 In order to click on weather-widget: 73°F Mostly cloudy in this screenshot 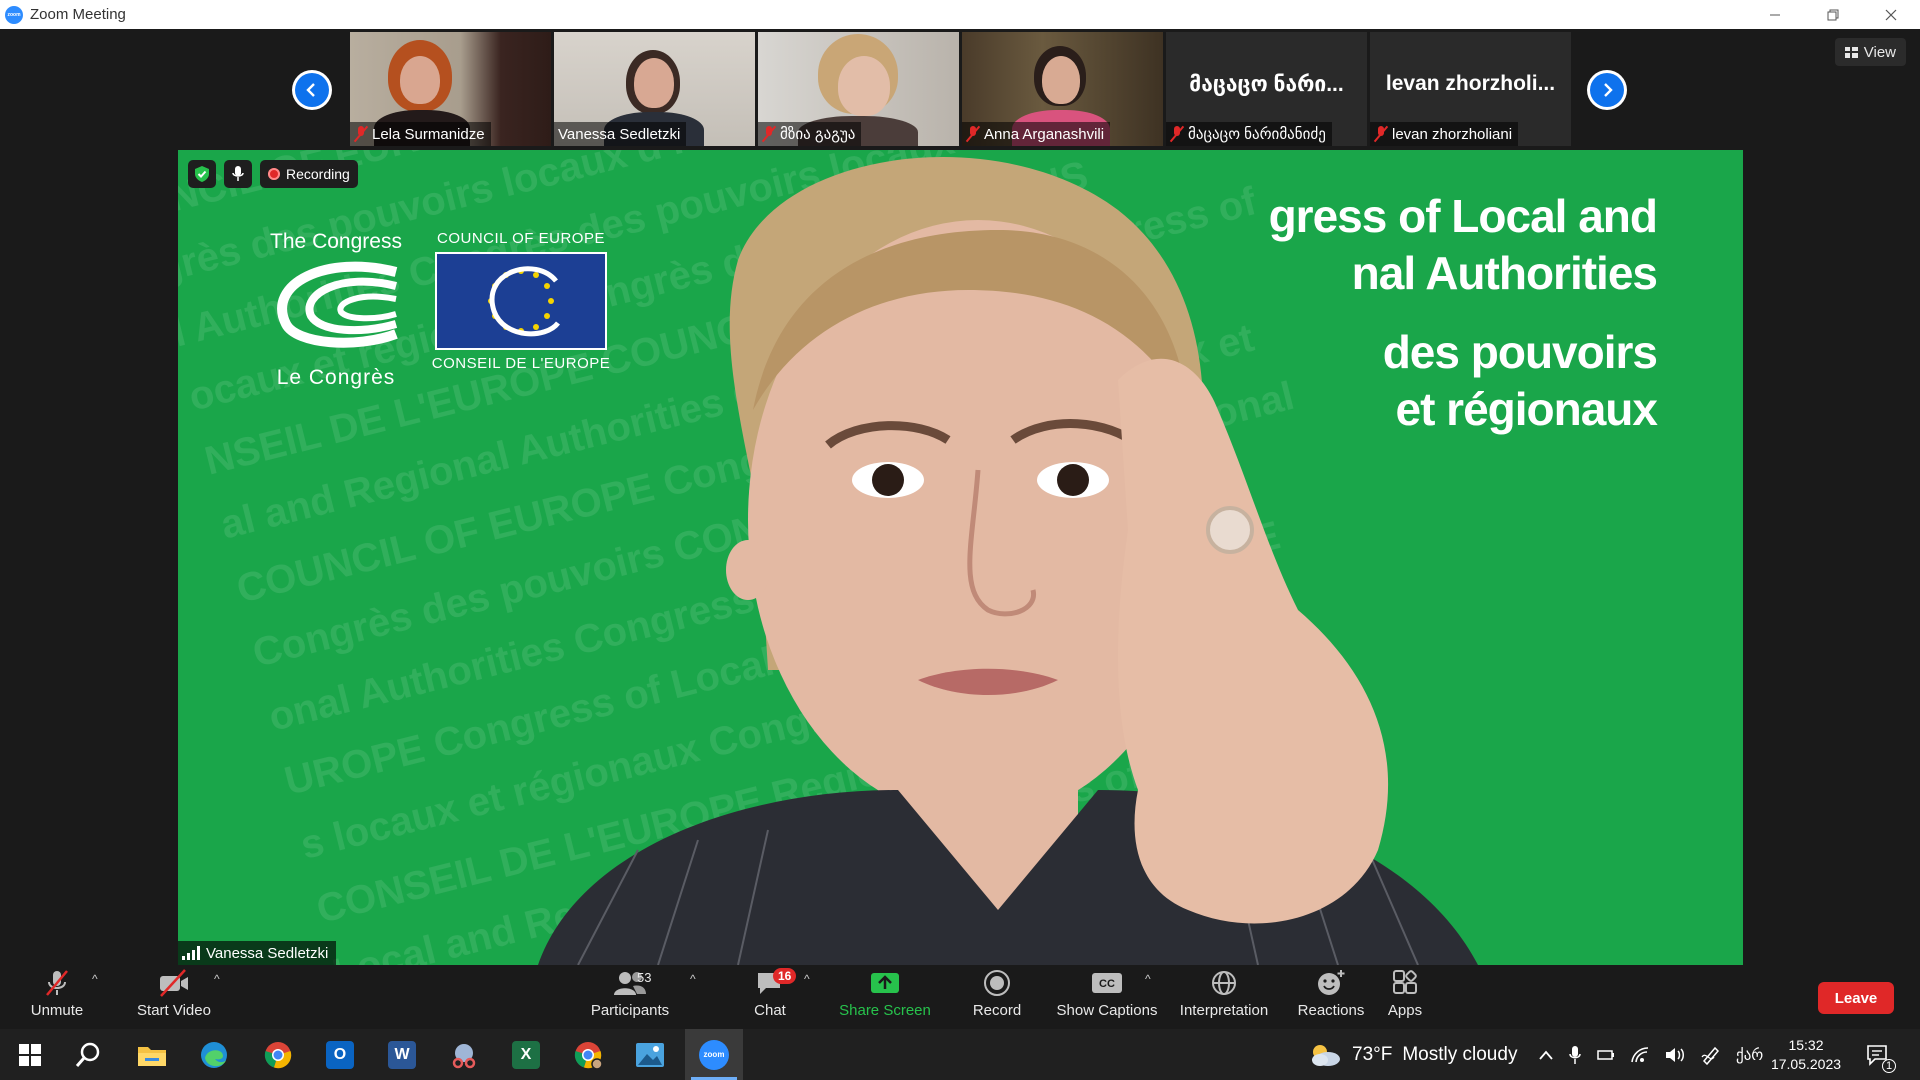, I will do `click(1412, 1054)`.